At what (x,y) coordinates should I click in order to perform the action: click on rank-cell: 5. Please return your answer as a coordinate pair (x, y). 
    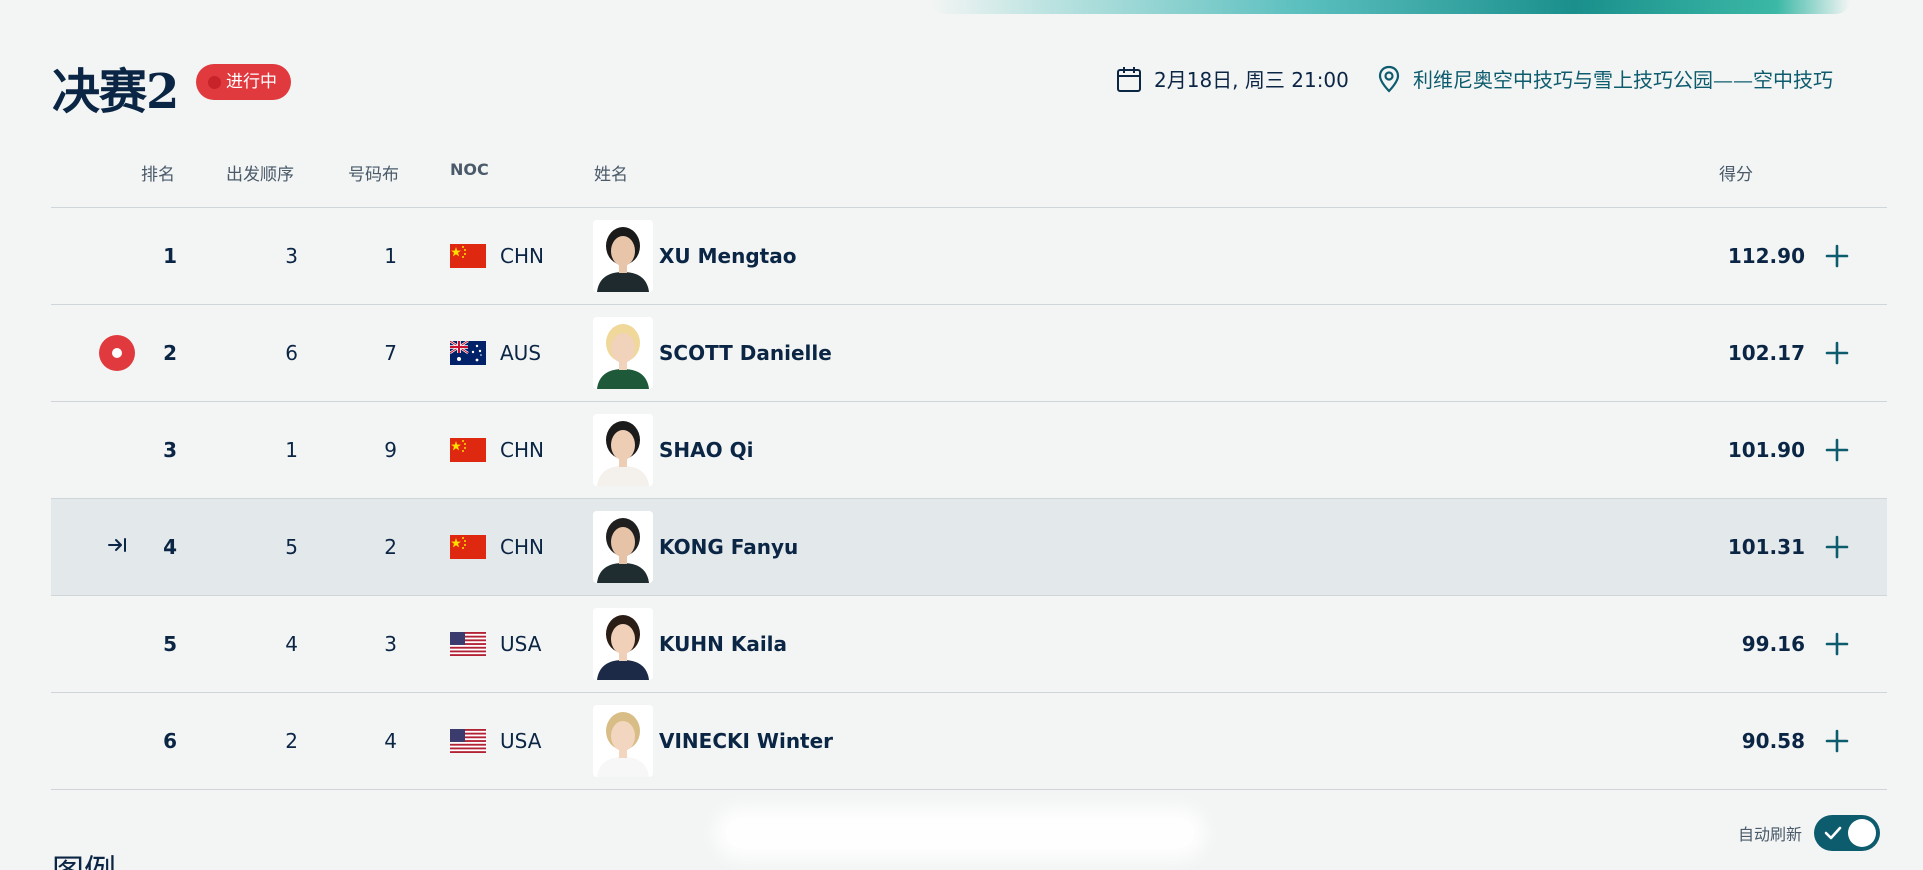
    Looking at the image, I should click on (170, 644).